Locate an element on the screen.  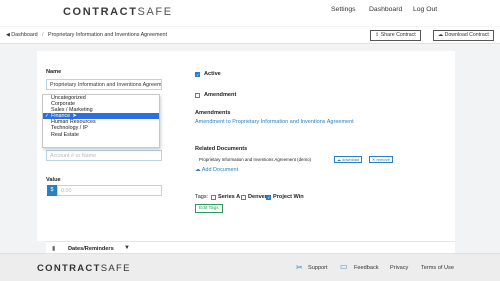
dates-reminders-label: Dates/Reminders is located at coordinates (91, 249).